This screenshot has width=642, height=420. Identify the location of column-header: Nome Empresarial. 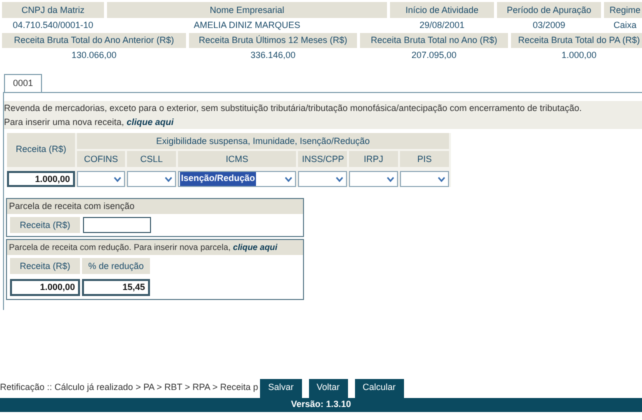
(247, 10).